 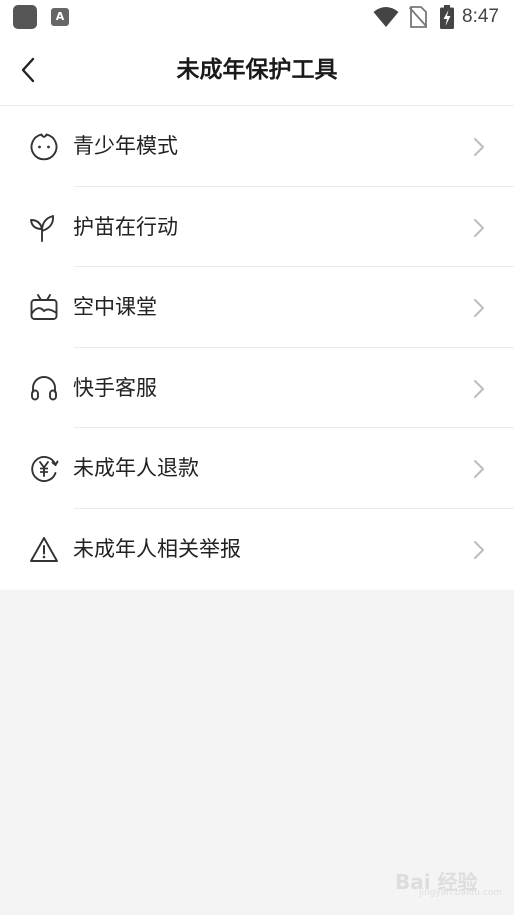 I want to click on menu-item-minor-report: 未成年人相关举报, so click(x=257, y=549).